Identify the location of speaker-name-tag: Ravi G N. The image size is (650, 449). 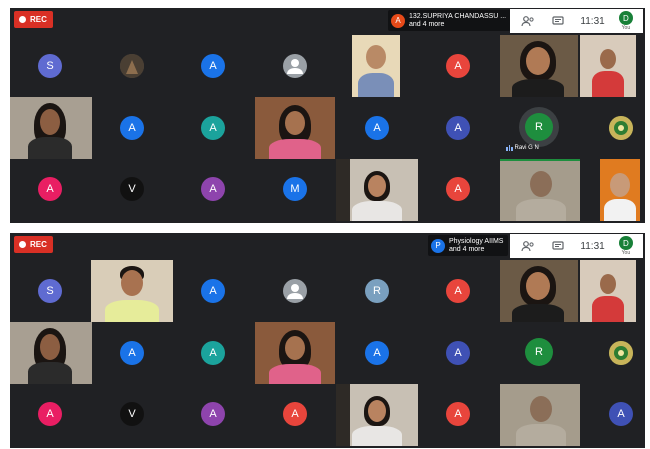
(522, 148).